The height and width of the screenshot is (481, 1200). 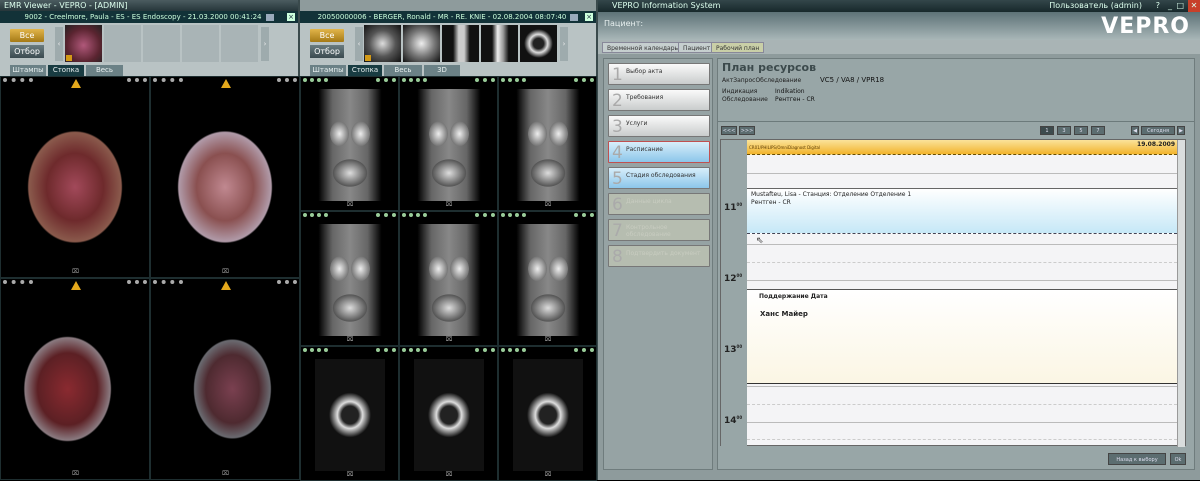 What do you see at coordinates (200, 43) in the screenshot?
I see `thumbnail-empty` at bounding box center [200, 43].